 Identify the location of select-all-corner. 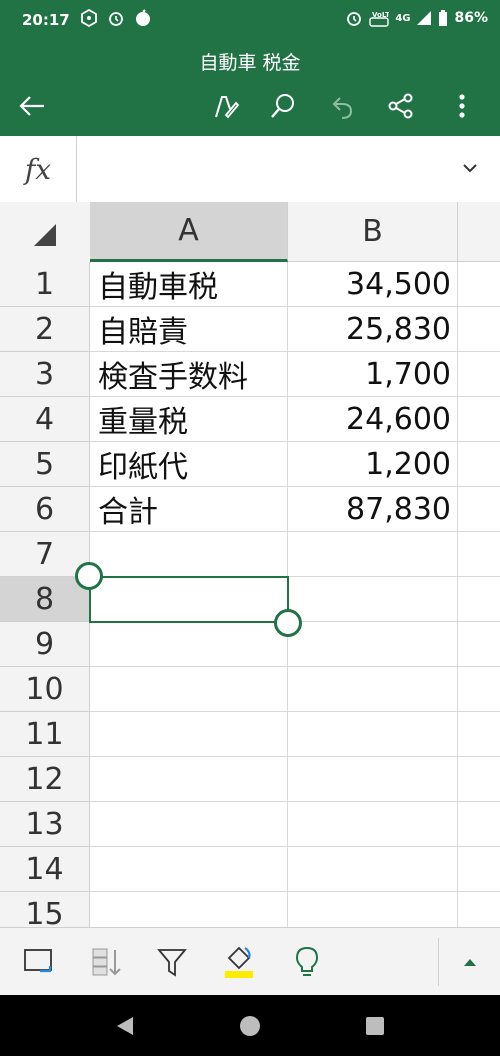
(45, 232).